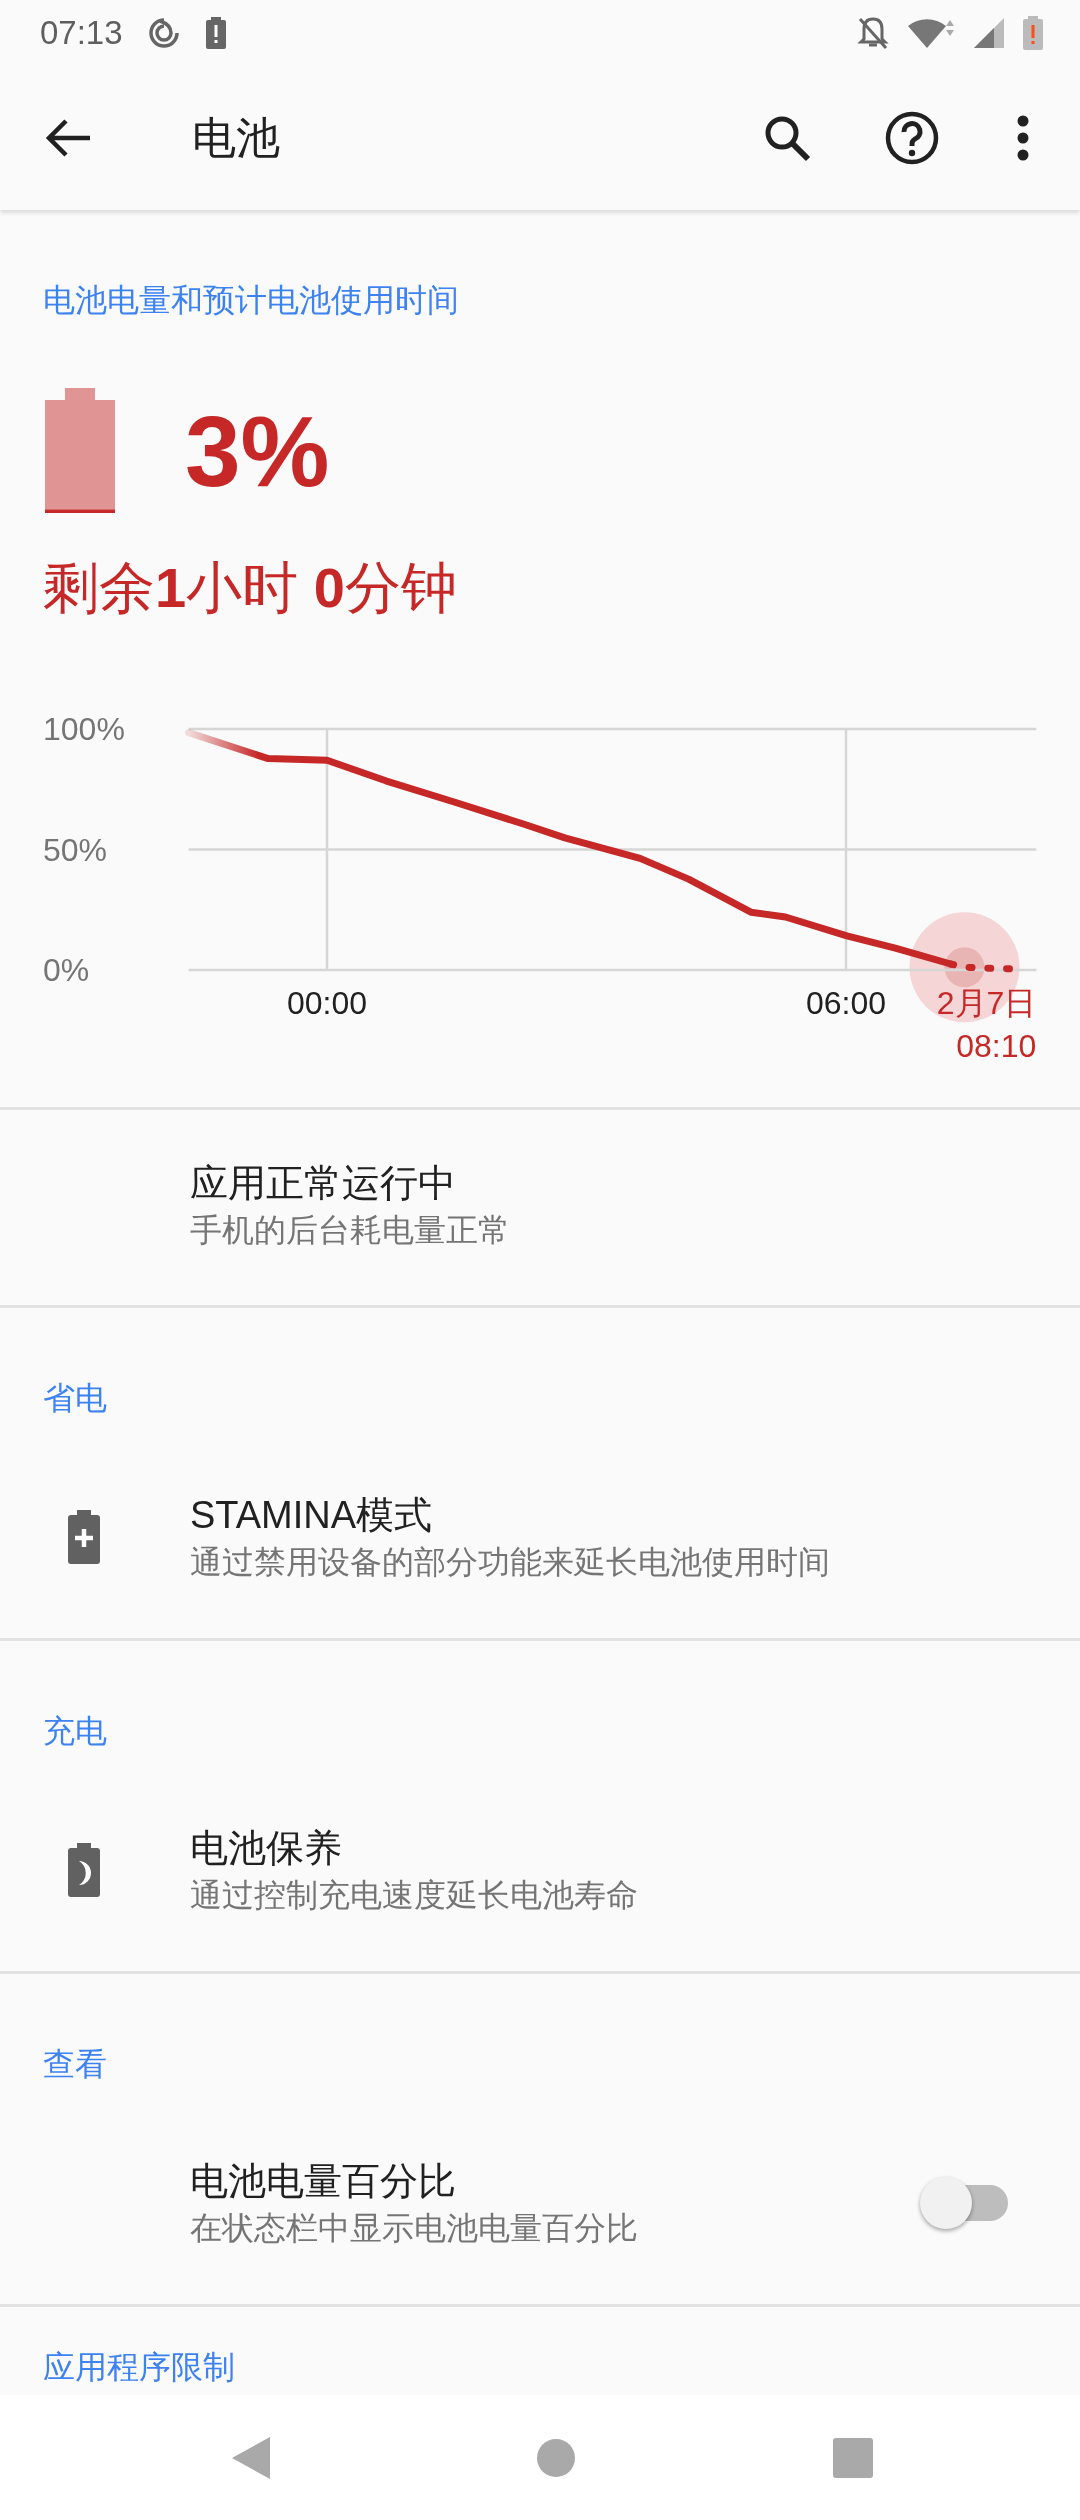  What do you see at coordinates (323, 1183) in the screenshot?
I see `item-title: 应用正常运行中` at bounding box center [323, 1183].